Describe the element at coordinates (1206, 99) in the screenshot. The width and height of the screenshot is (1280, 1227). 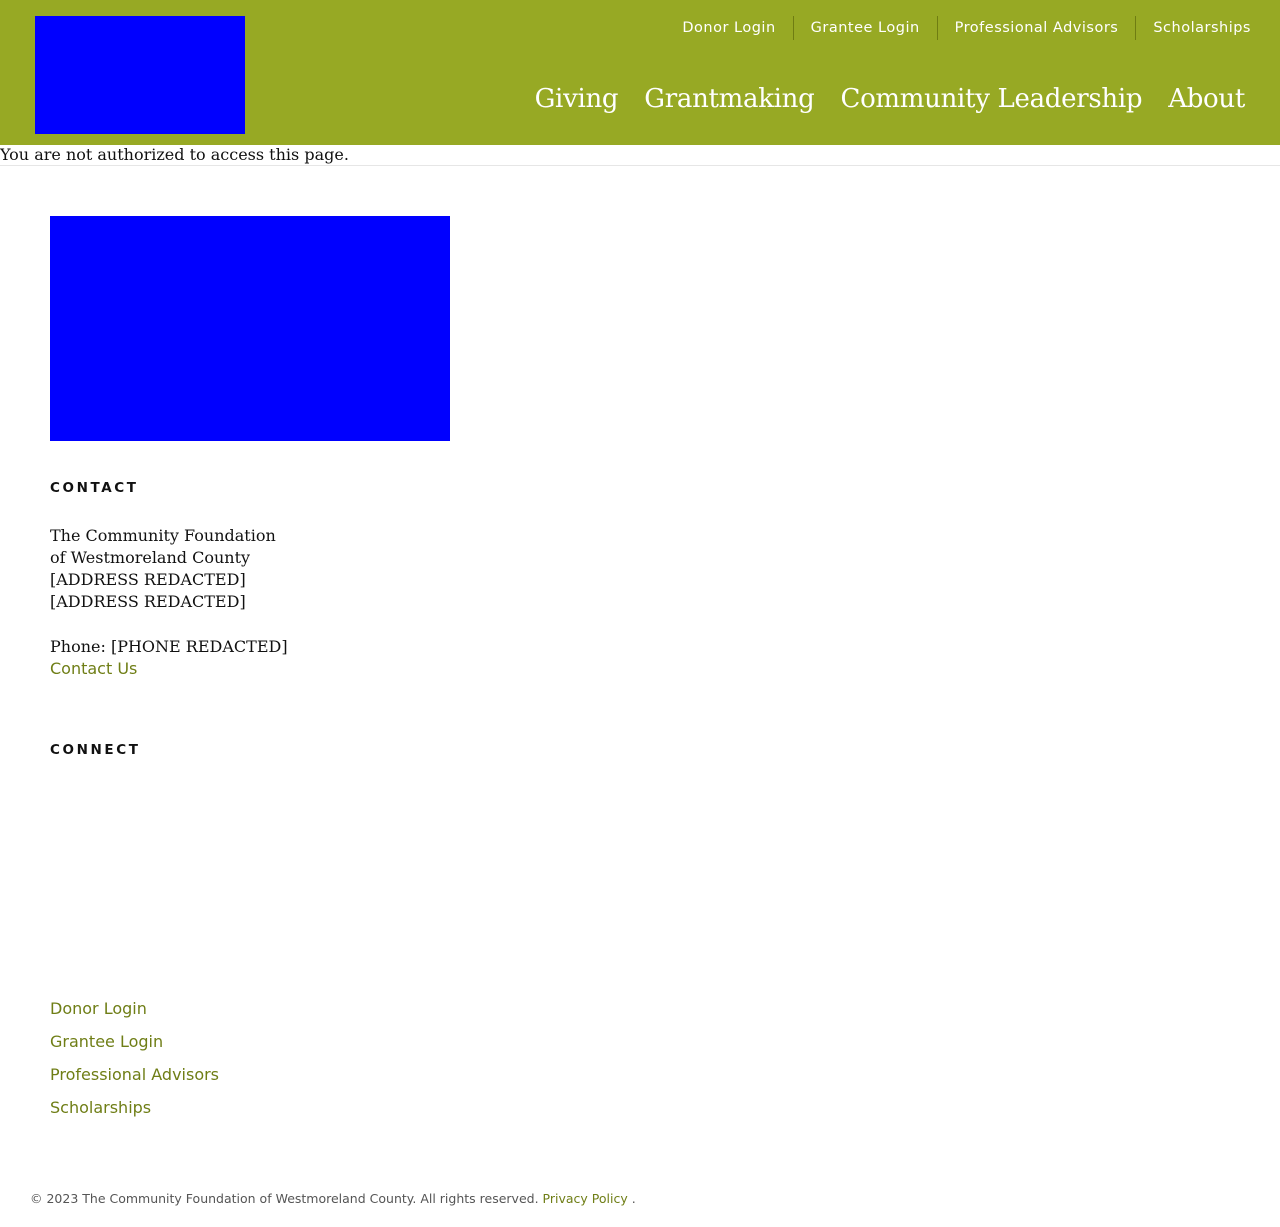
I see `main-nav-about: About` at that location.